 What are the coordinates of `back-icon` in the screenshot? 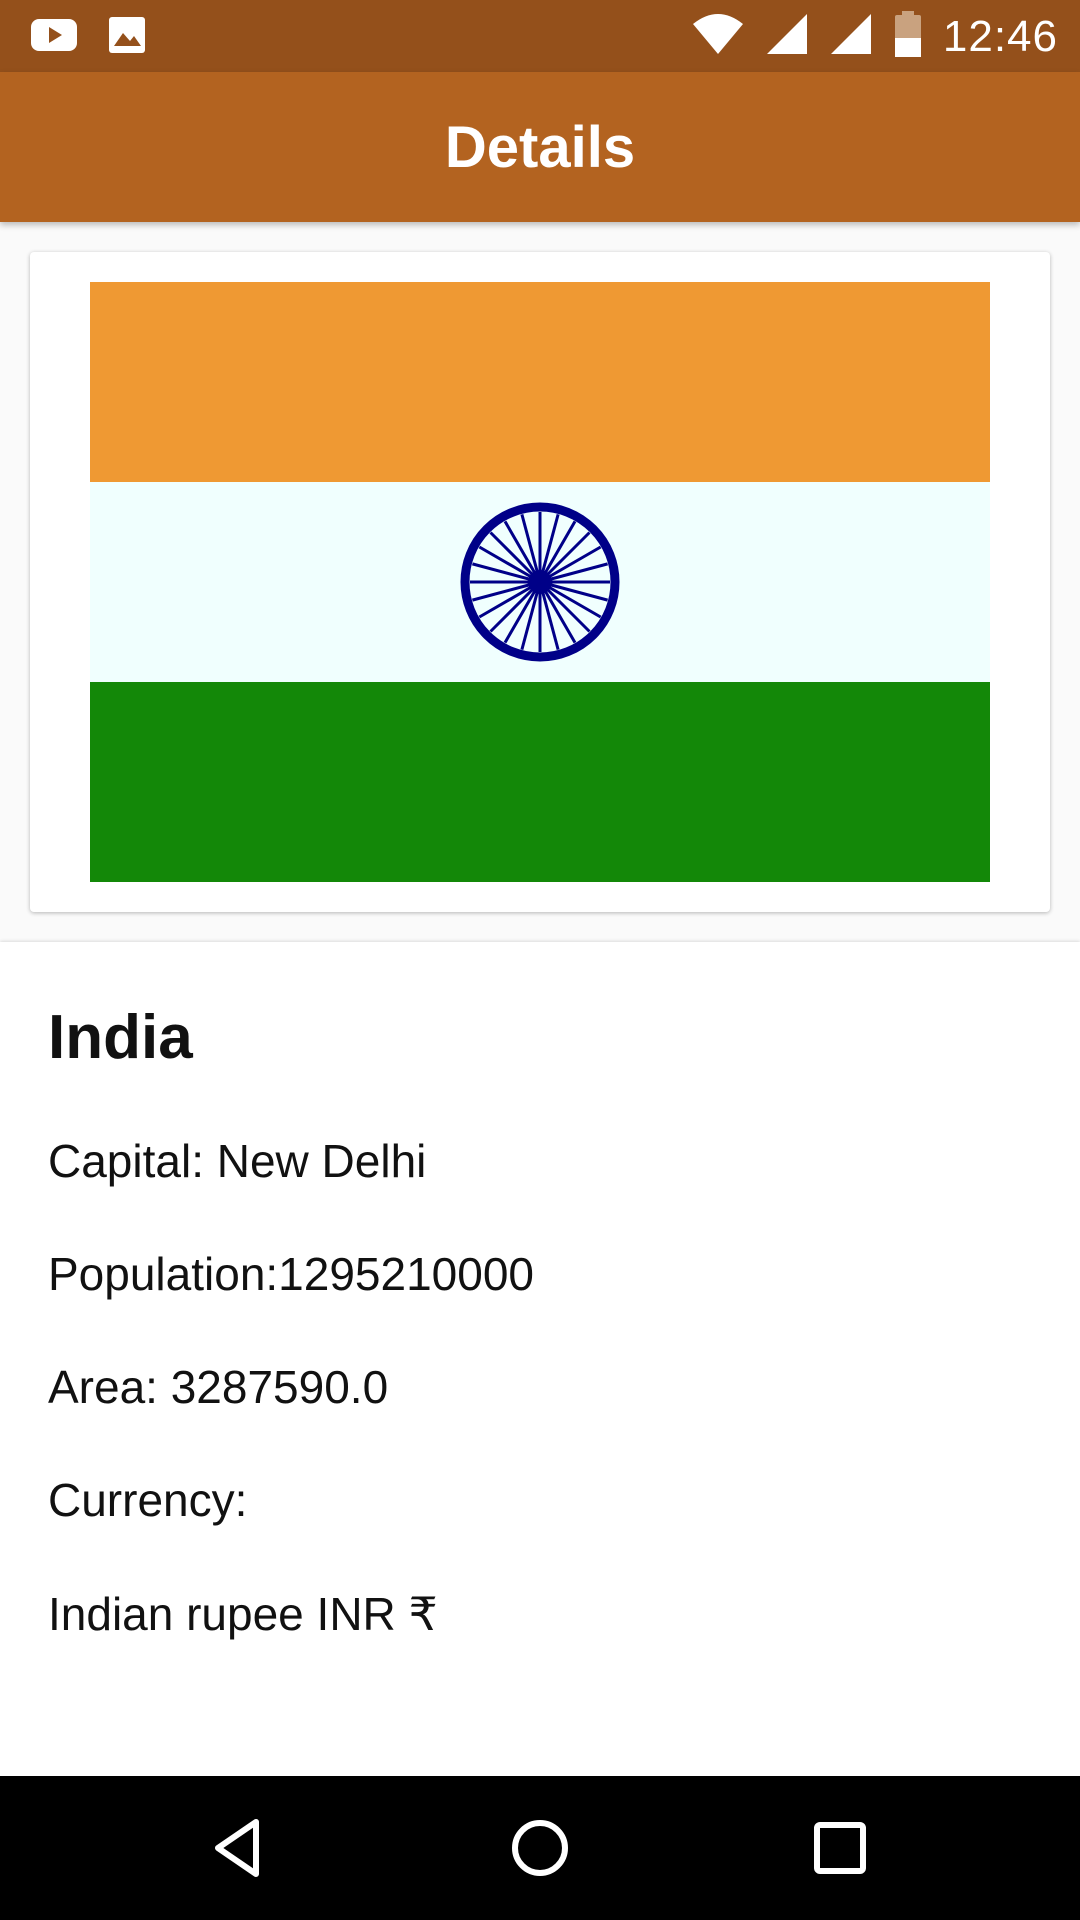 It's located at (237, 1848).